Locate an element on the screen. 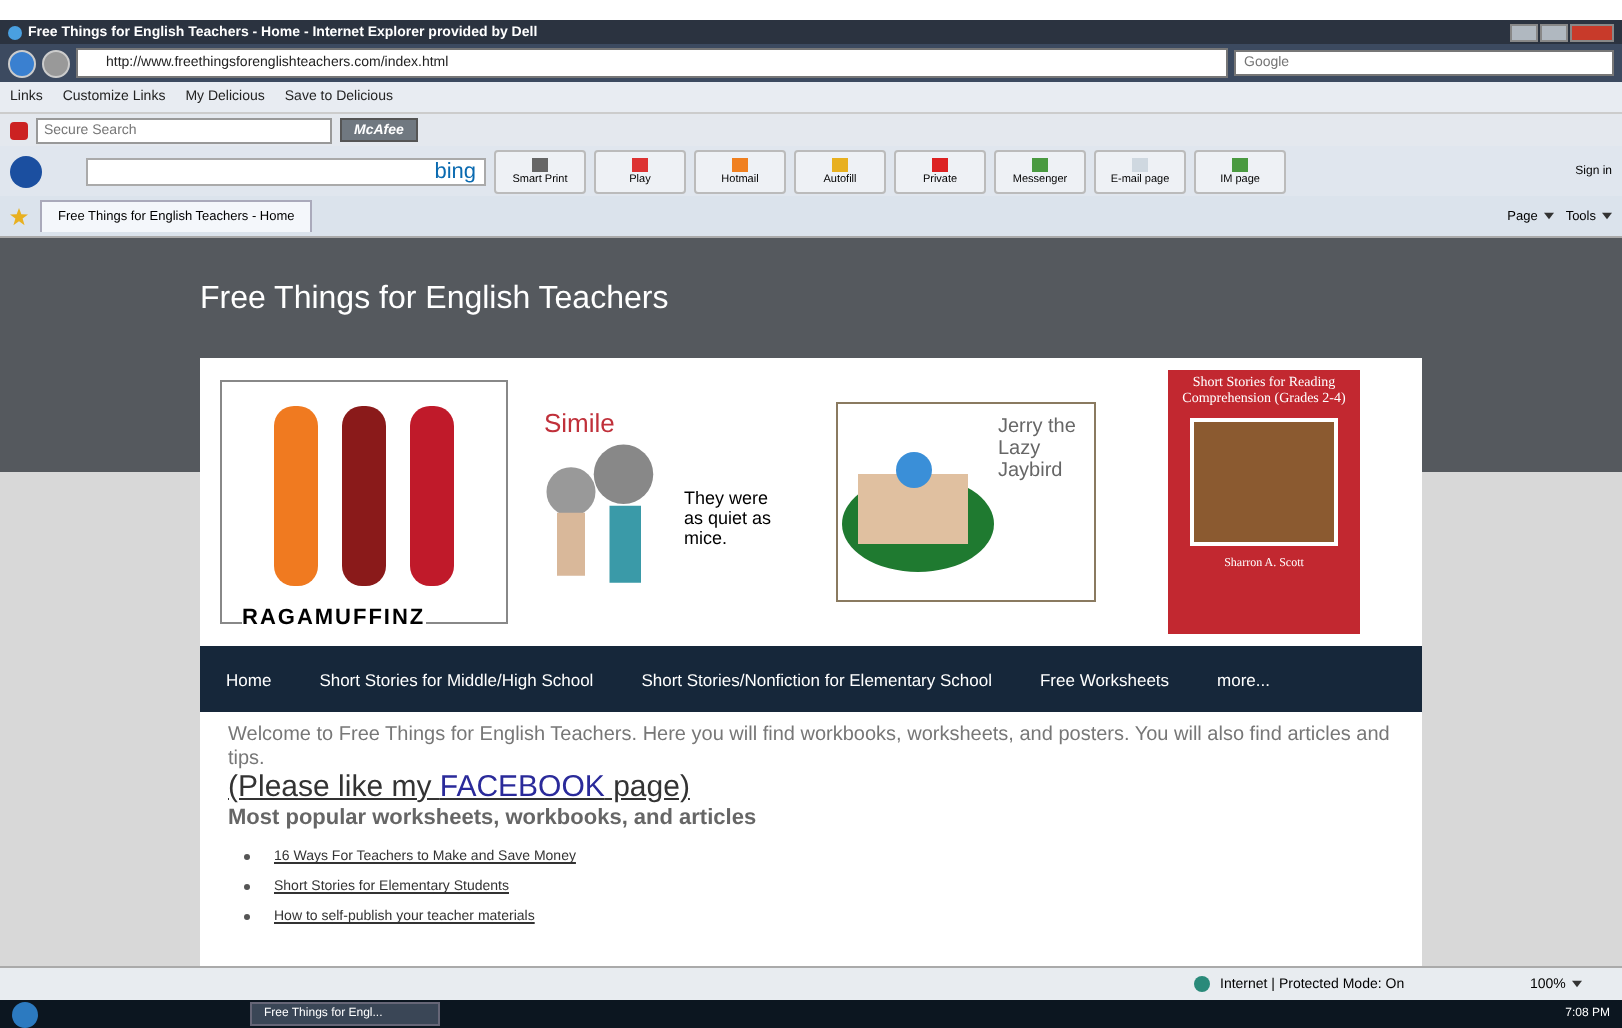 The image size is (1622, 1028). forward-button is located at coordinates (56, 63).